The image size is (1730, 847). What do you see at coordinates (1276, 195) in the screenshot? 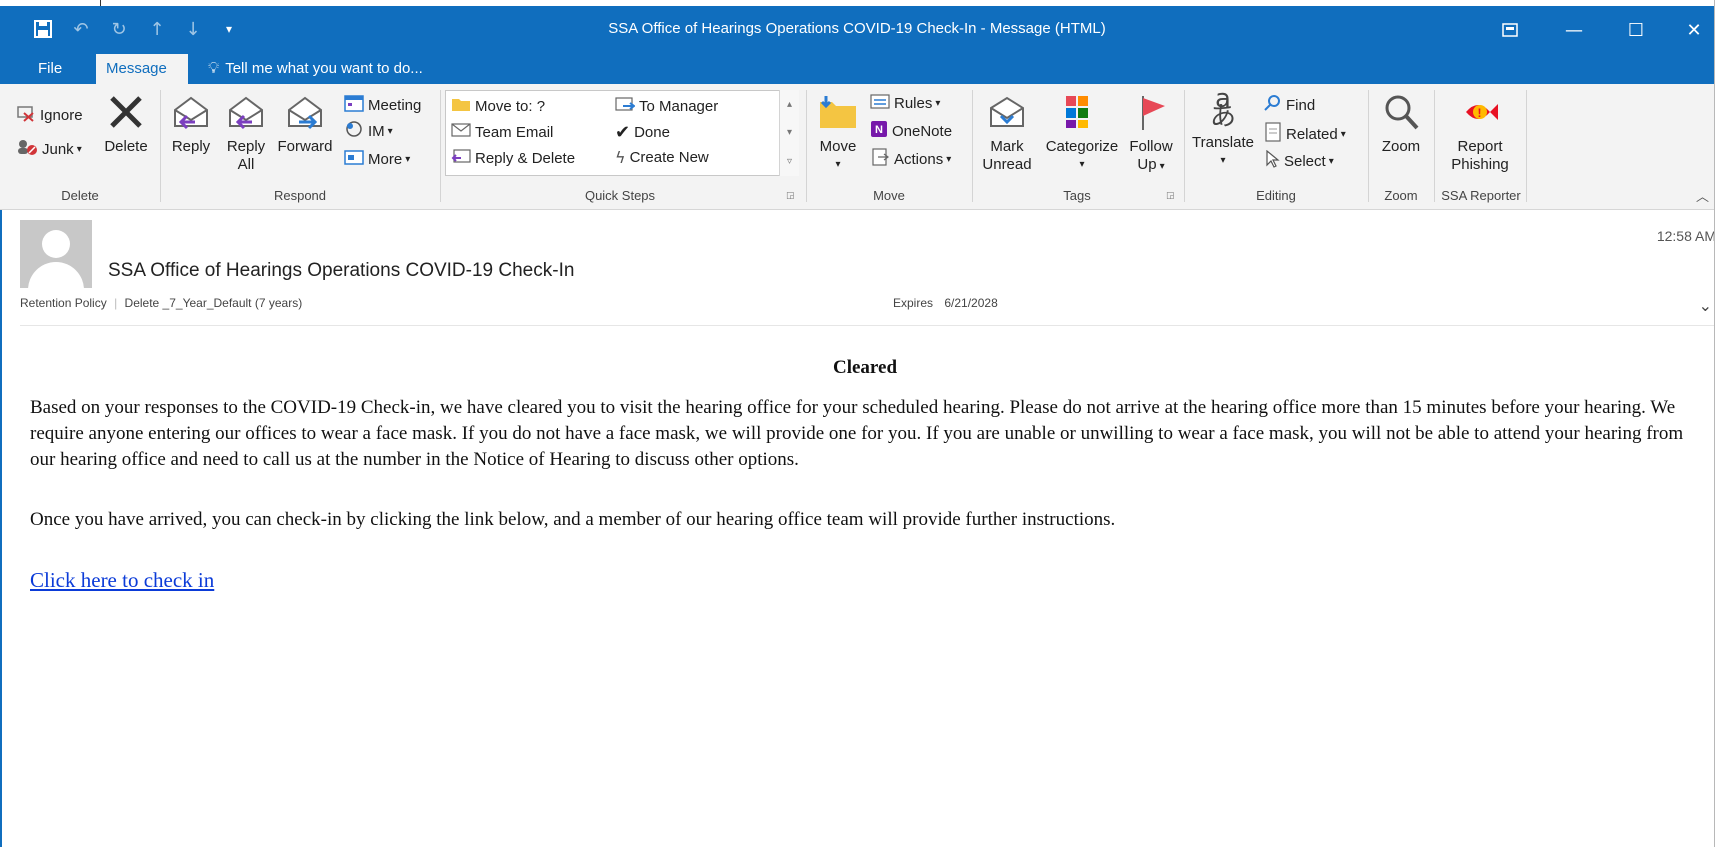
I see `group-label-editing: Editing` at bounding box center [1276, 195].